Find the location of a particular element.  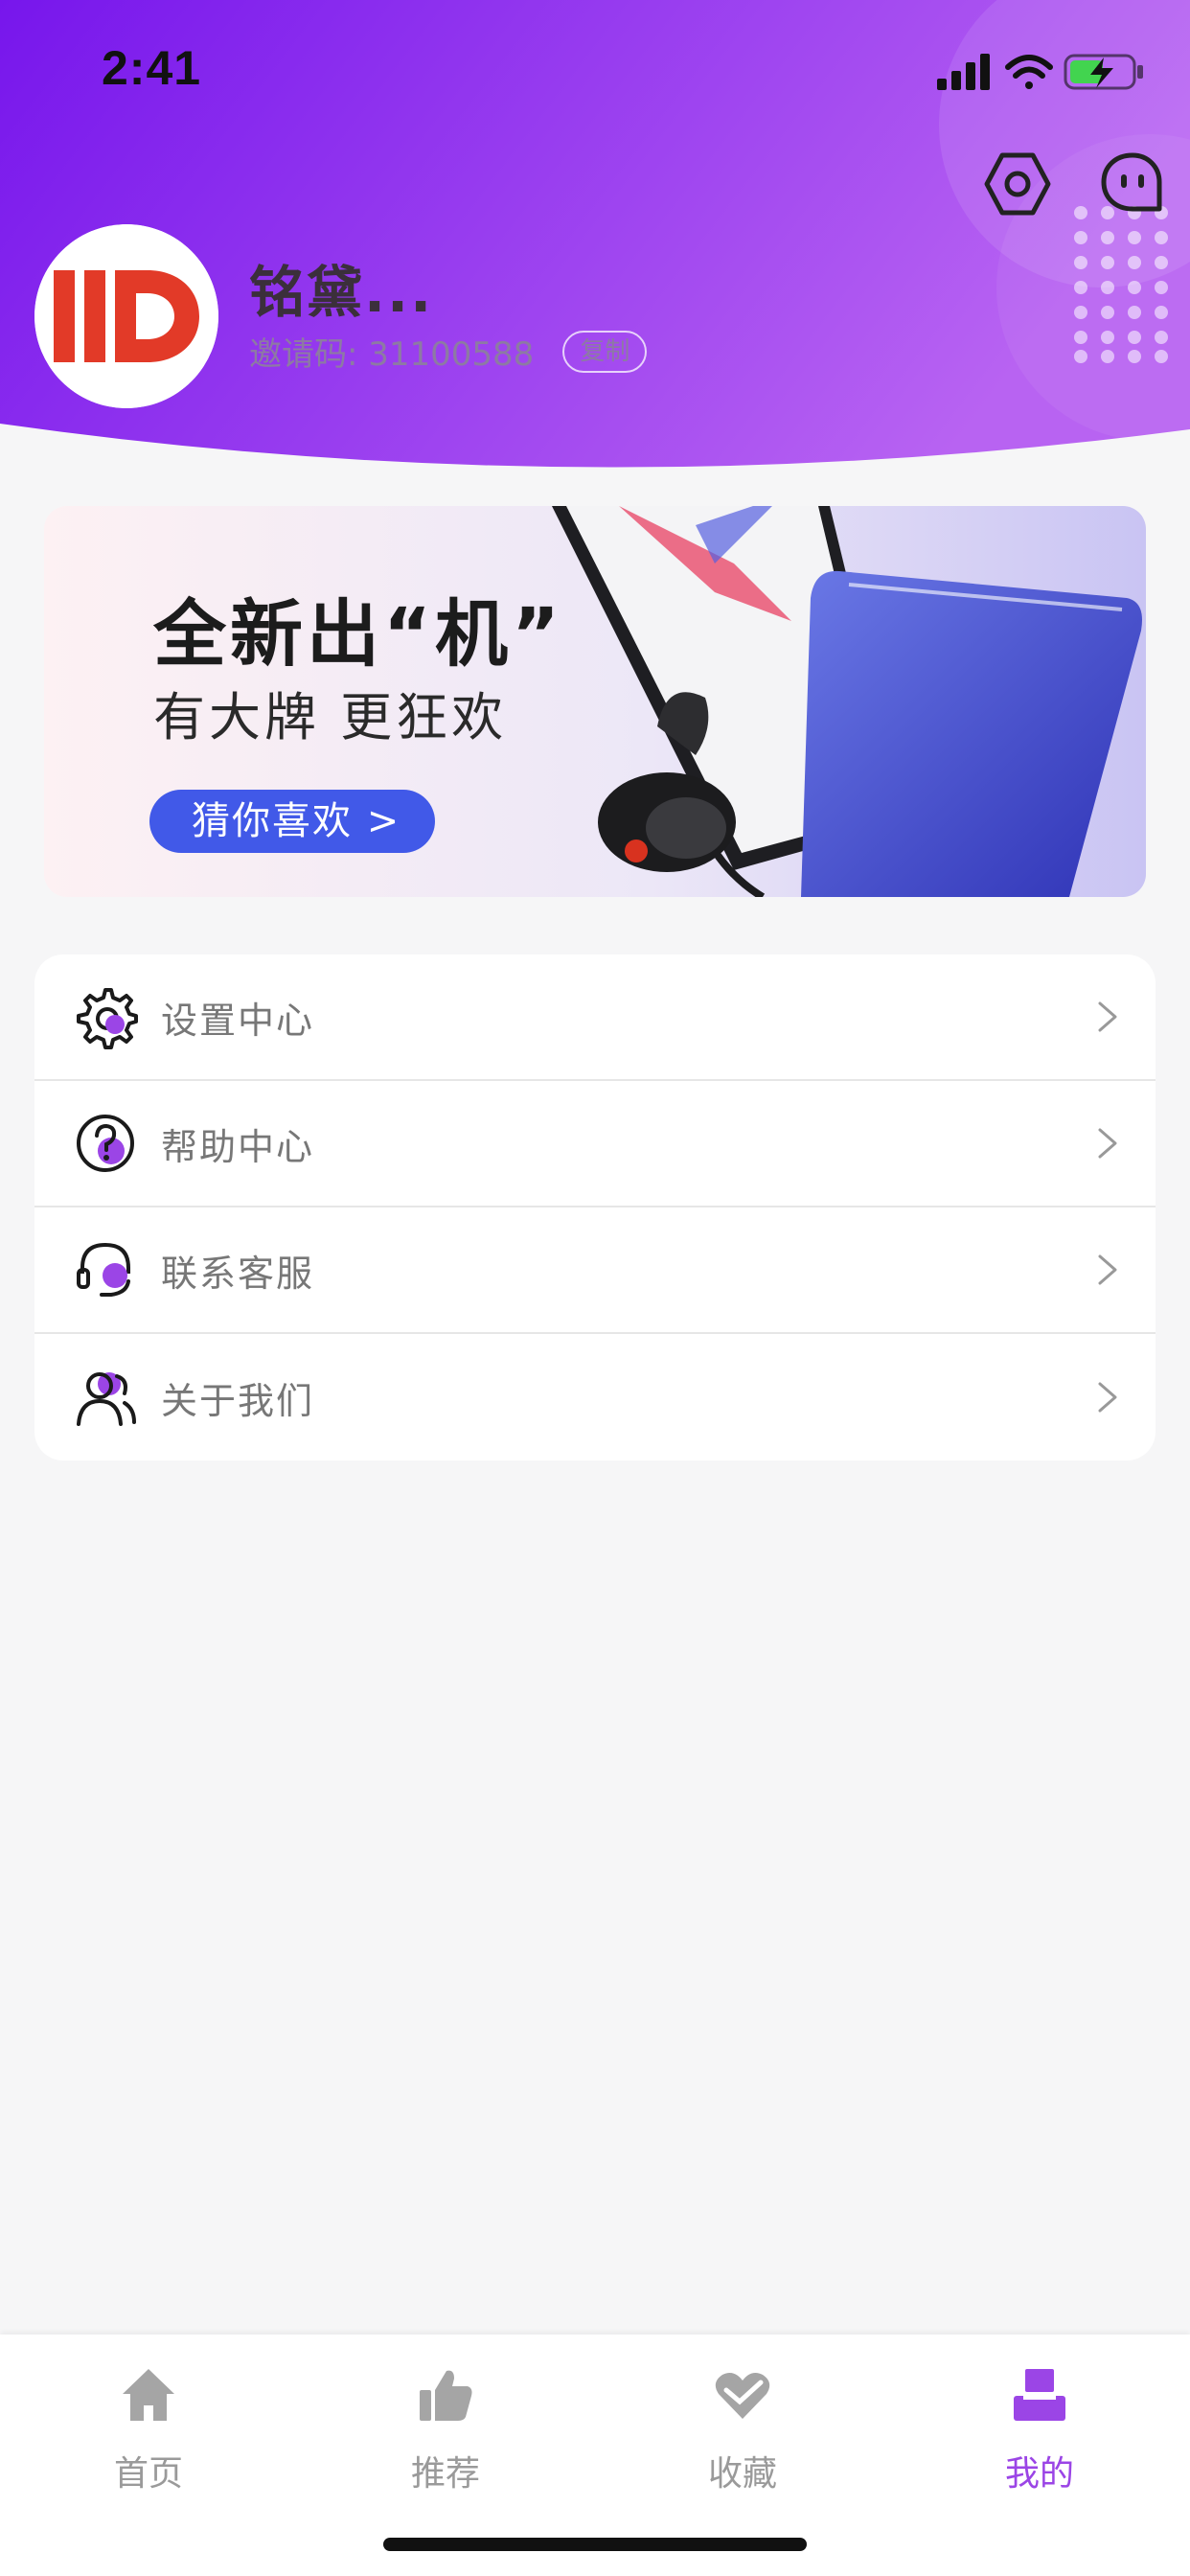

tab-label: 收藏 is located at coordinates (742, 2474).